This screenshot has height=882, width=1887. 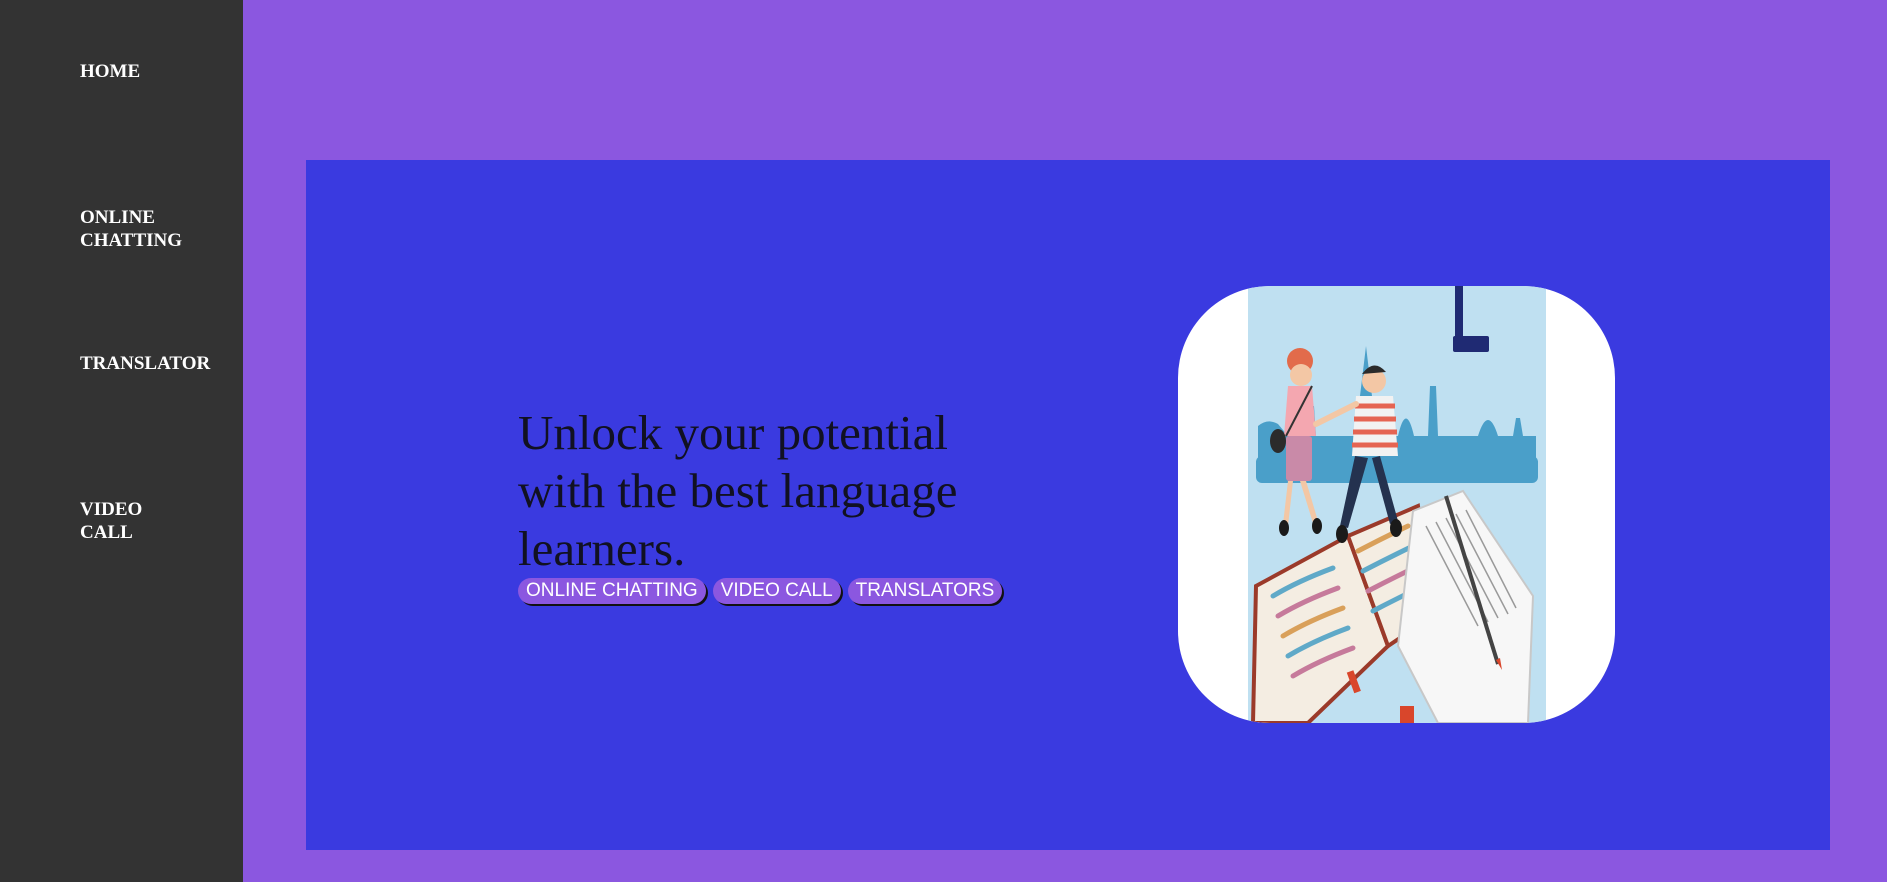 What do you see at coordinates (155, 363) in the screenshot?
I see `nav-link-translator: TRANSLATOR` at bounding box center [155, 363].